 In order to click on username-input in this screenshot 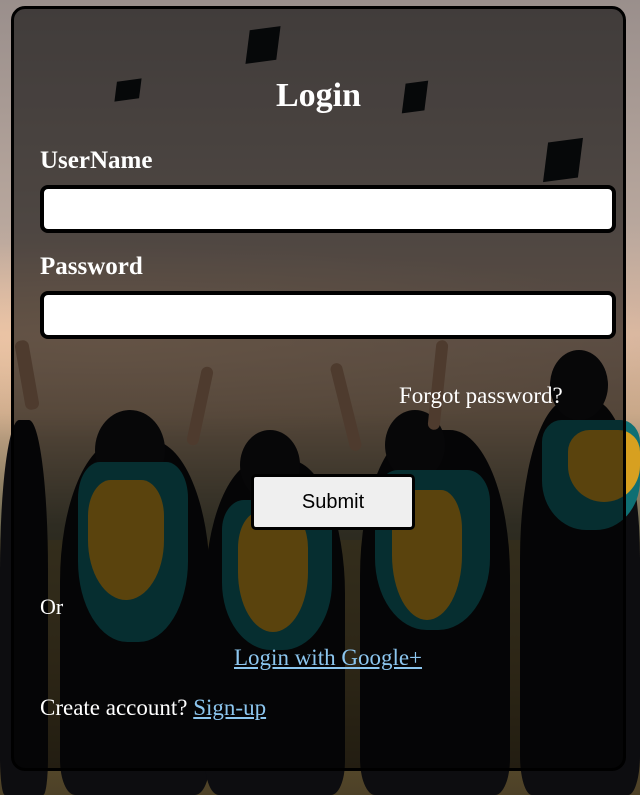, I will do `click(328, 209)`.